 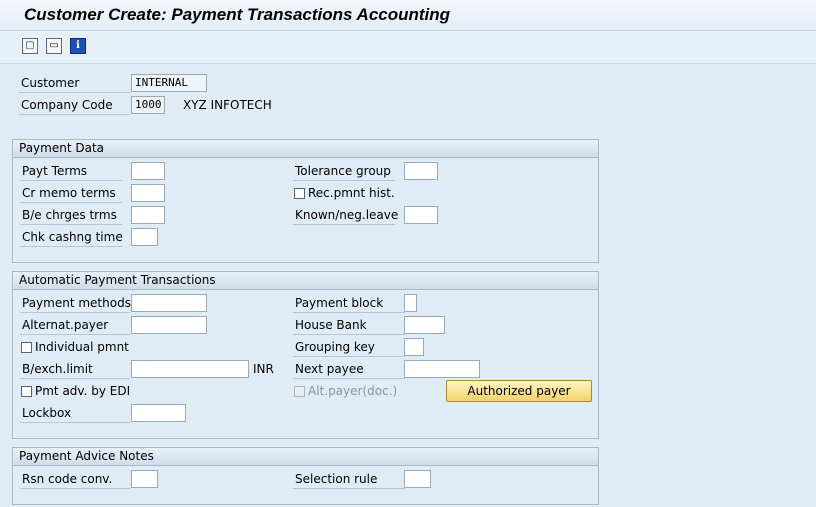 What do you see at coordinates (421, 171) in the screenshot?
I see `tolerance-group-field` at bounding box center [421, 171].